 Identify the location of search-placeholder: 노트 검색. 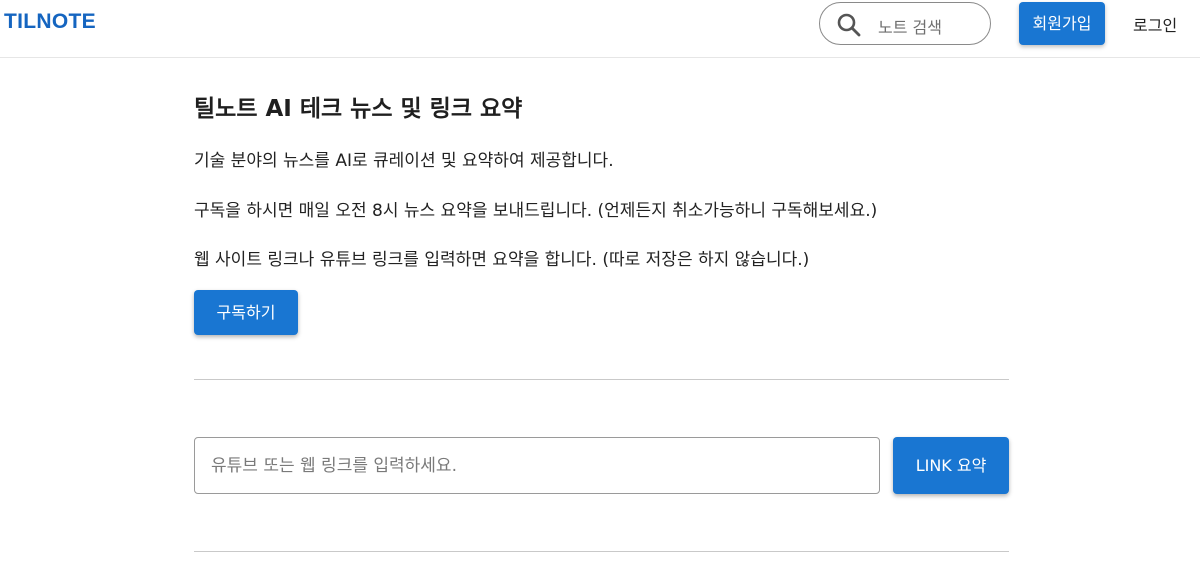
(910, 27).